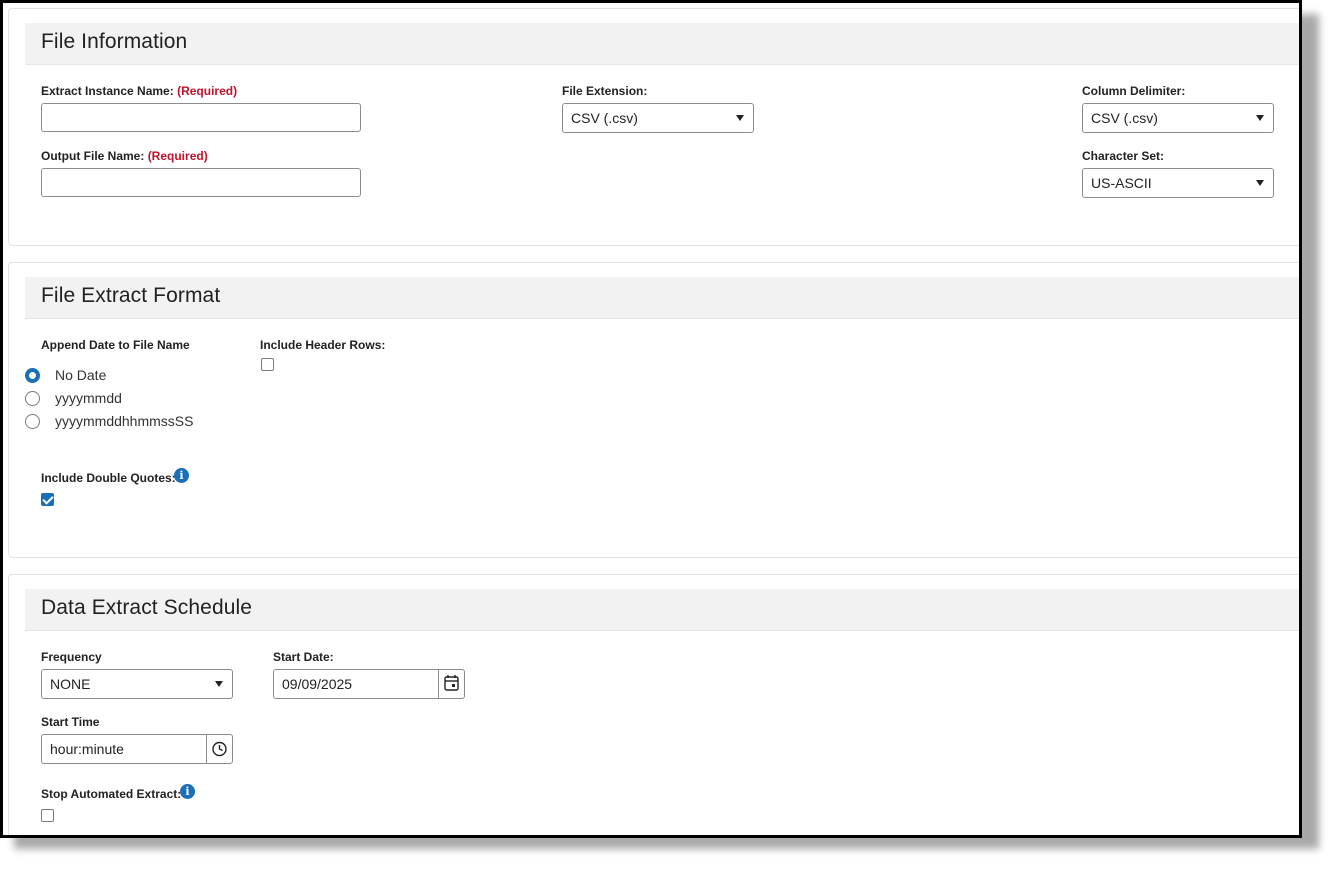 The image size is (1334, 872). Describe the element at coordinates (70, 684) in the screenshot. I see `select-value: NONE` at that location.